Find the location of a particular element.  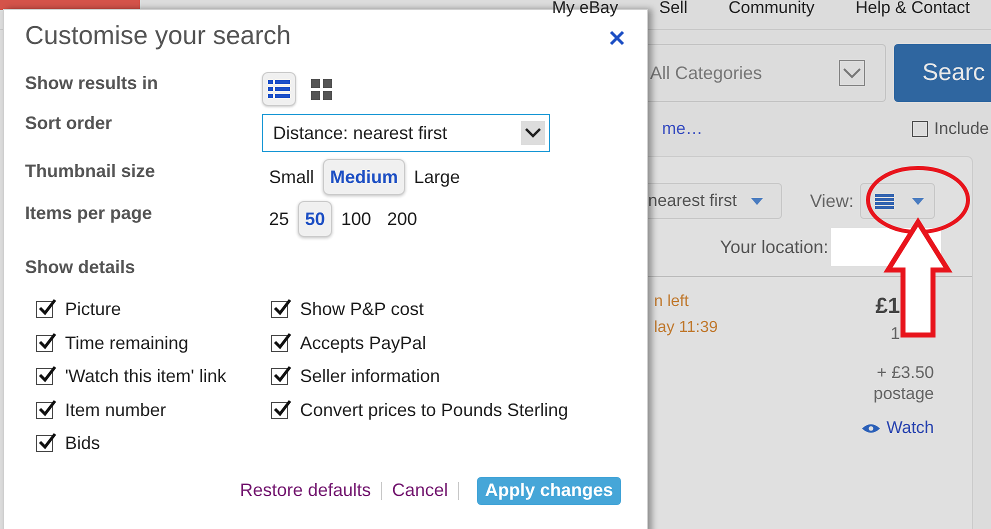

nav-link: My eBay is located at coordinates (585, 9).